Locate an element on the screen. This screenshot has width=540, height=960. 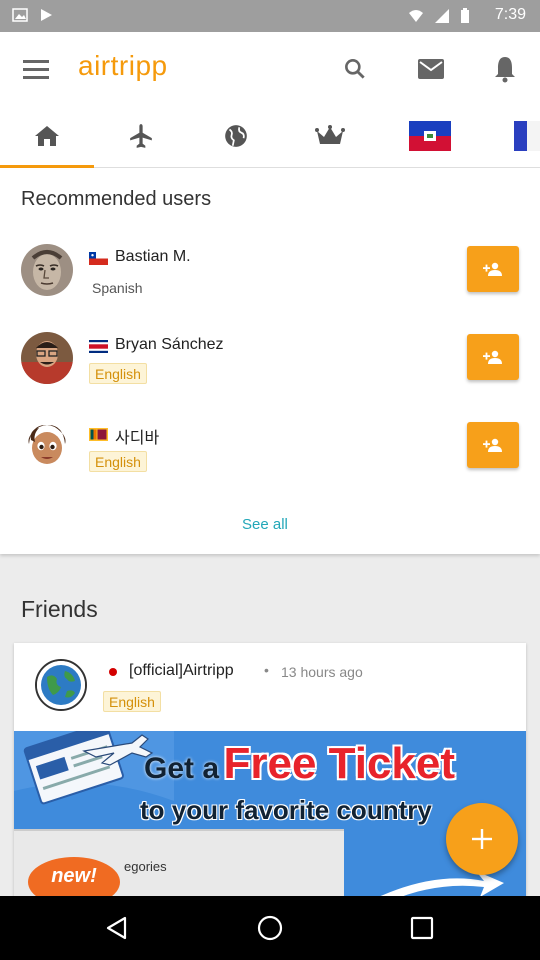
signal-icon is located at coordinates (442, 16).